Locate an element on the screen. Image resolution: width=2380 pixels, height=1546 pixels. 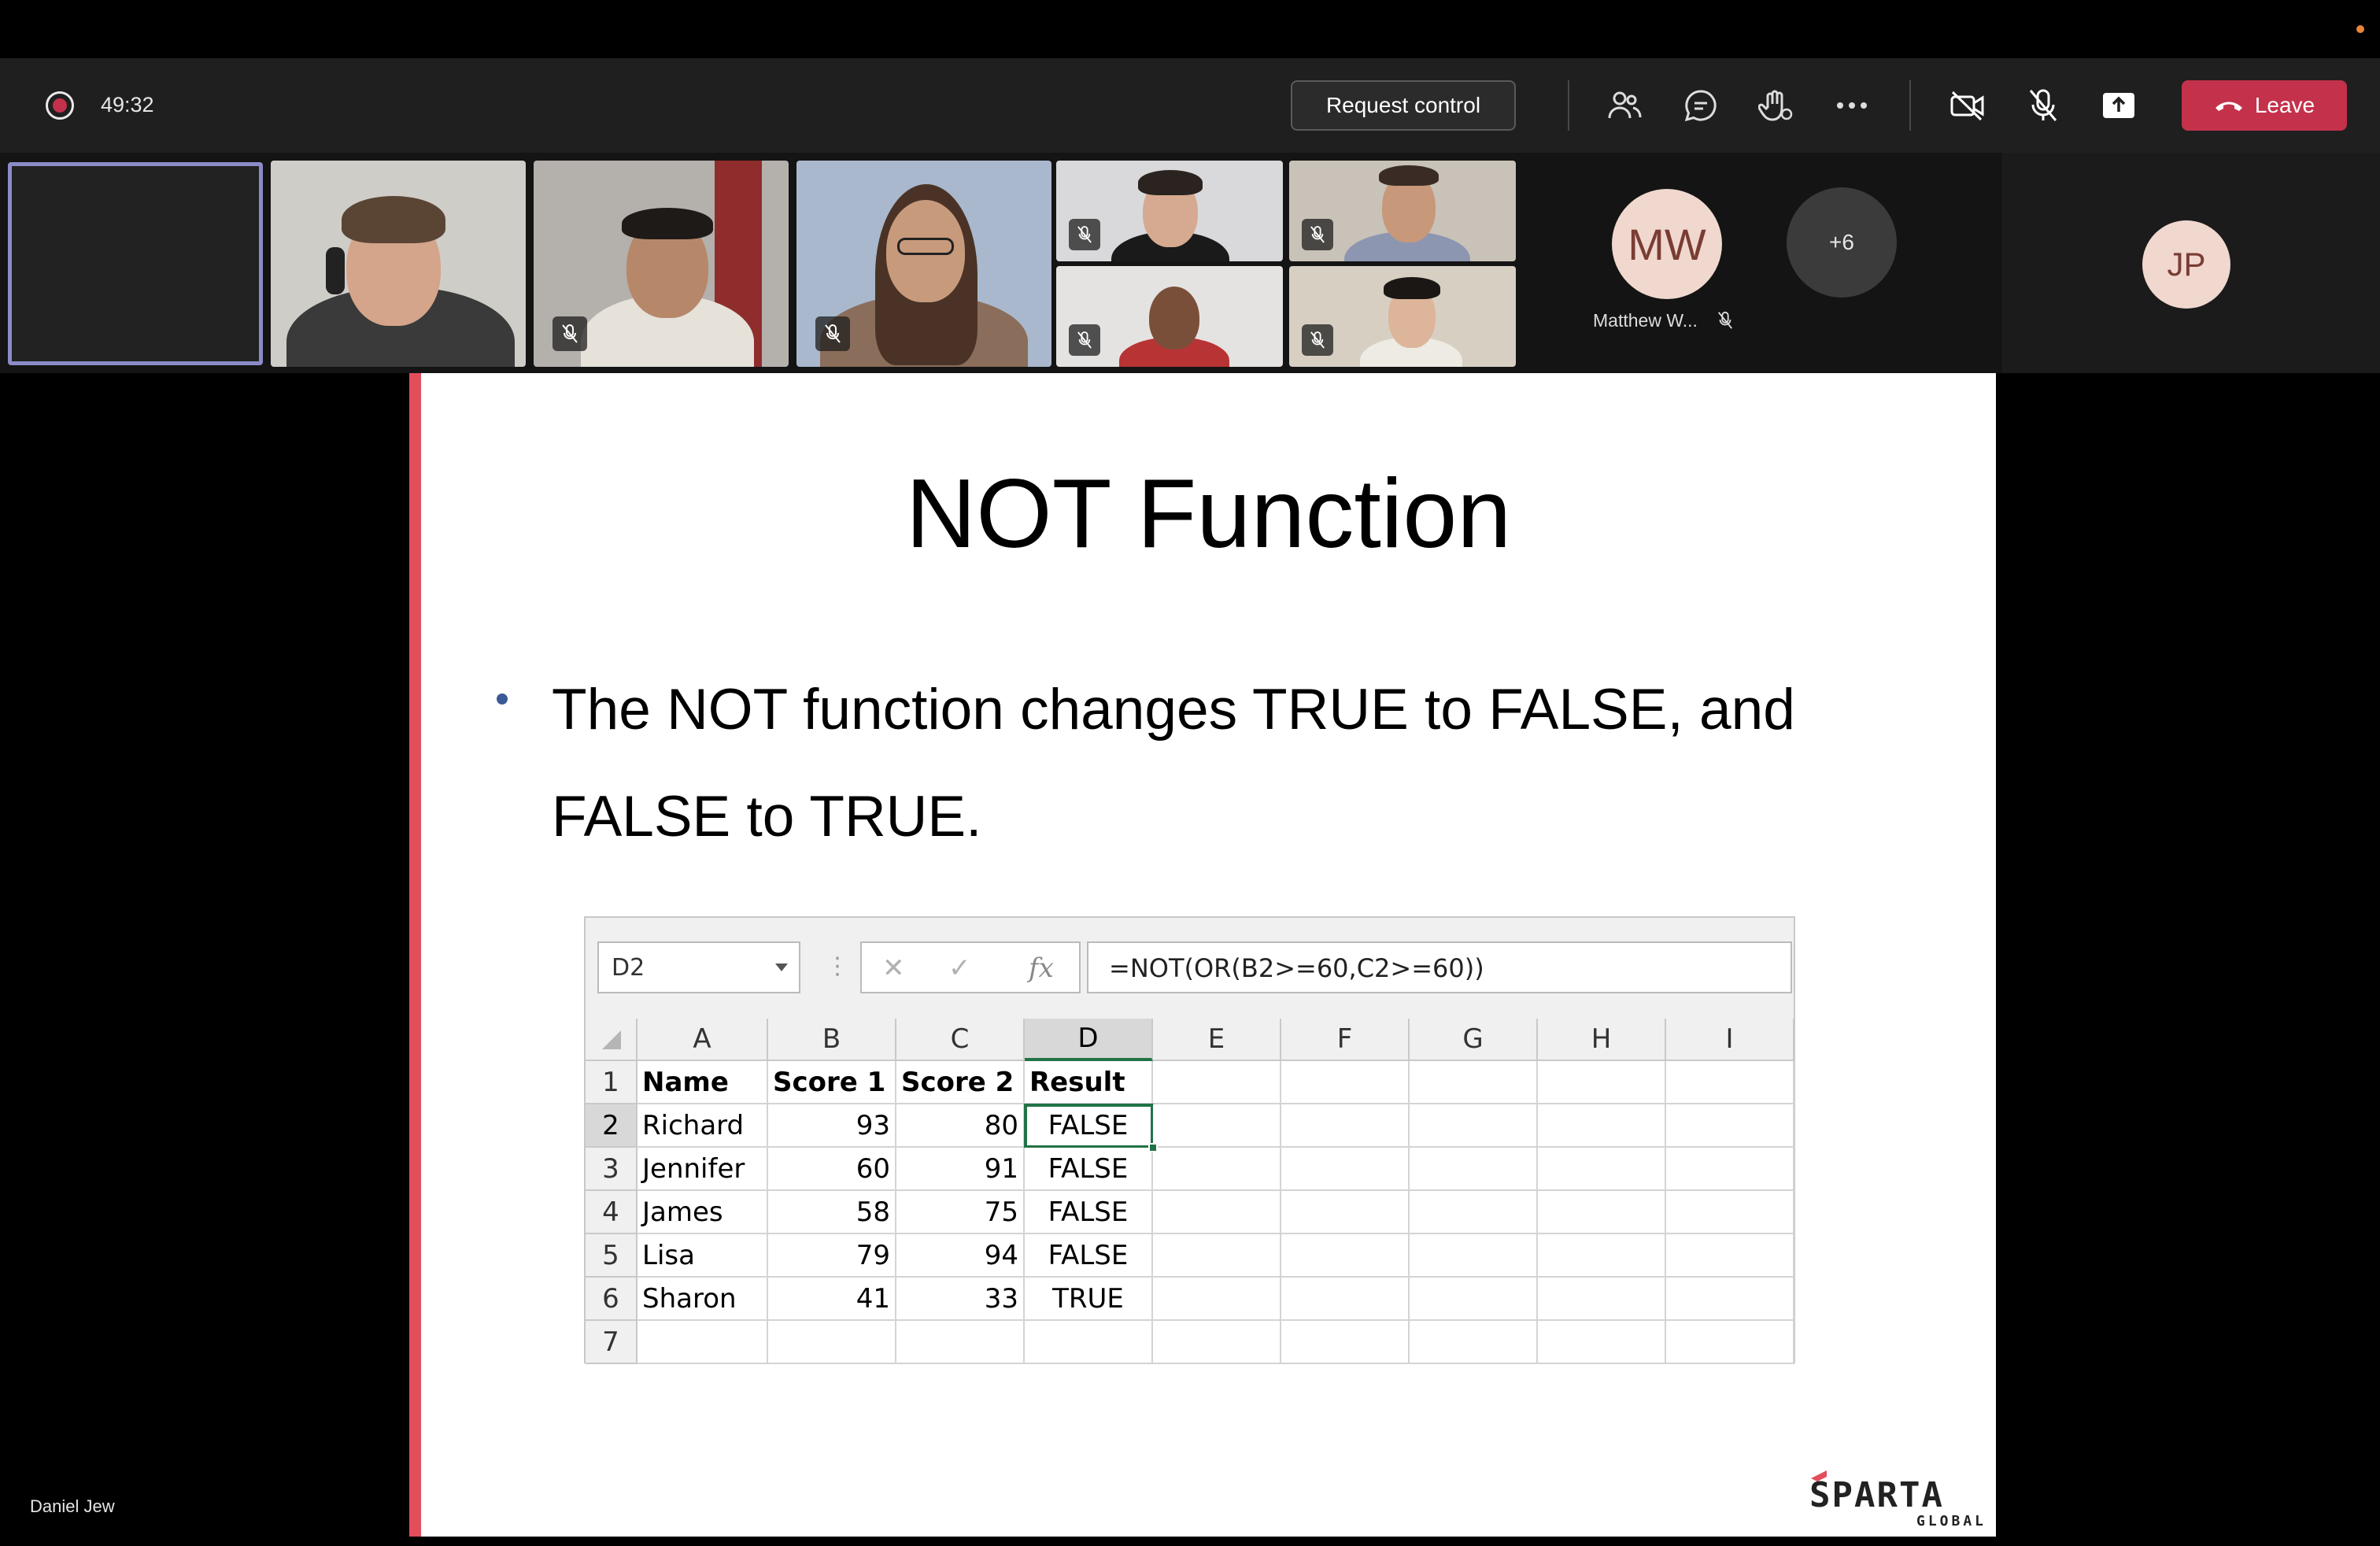
function-icon: fx is located at coordinates (1041, 968).